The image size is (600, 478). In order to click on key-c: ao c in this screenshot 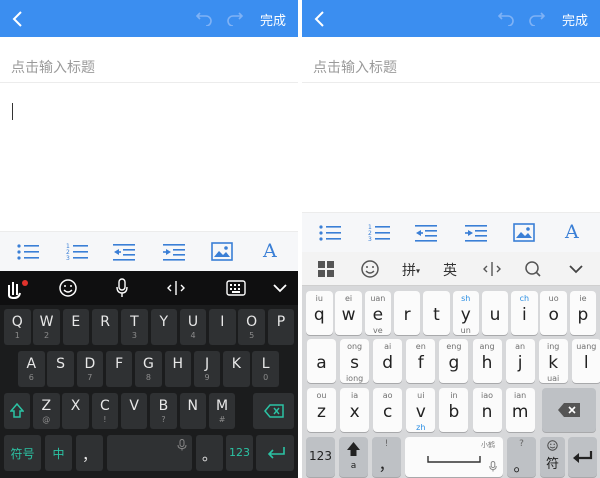, I will do `click(388, 410)`.